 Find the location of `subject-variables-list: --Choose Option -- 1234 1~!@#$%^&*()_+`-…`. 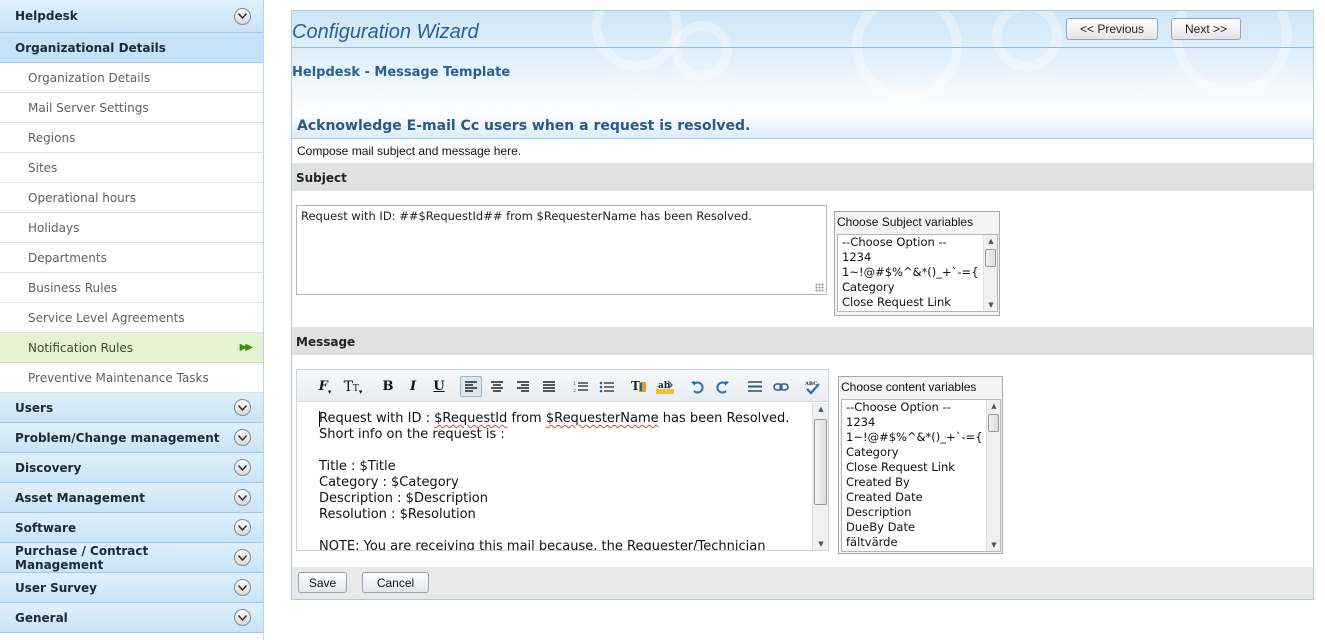

subject-variables-list: --Choose Option -- 1234 1~!@#$%^&*()_+`-… is located at coordinates (917, 273).